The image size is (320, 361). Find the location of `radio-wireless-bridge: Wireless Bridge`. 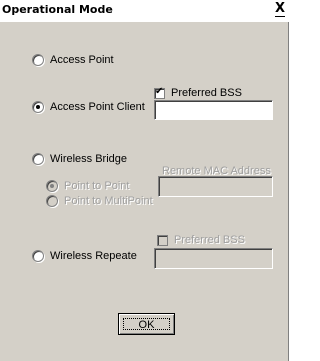

radio-wireless-bridge: Wireless Bridge is located at coordinates (79, 159).